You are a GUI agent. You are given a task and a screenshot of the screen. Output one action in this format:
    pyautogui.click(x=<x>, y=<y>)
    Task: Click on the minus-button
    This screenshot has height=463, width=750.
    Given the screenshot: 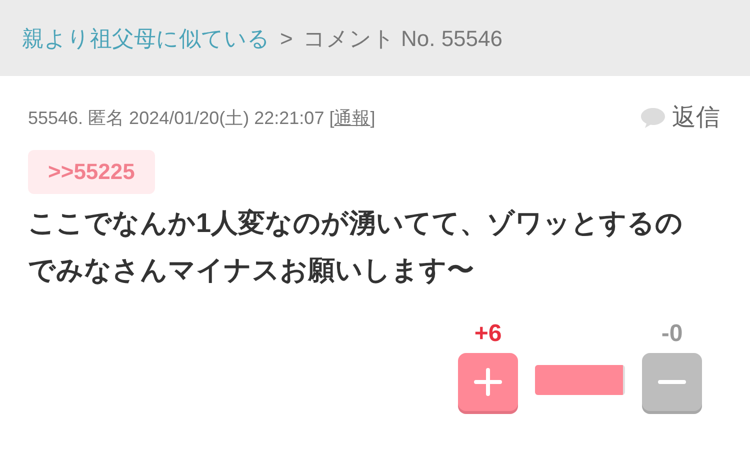 What is the action you would take?
    pyautogui.click(x=672, y=382)
    